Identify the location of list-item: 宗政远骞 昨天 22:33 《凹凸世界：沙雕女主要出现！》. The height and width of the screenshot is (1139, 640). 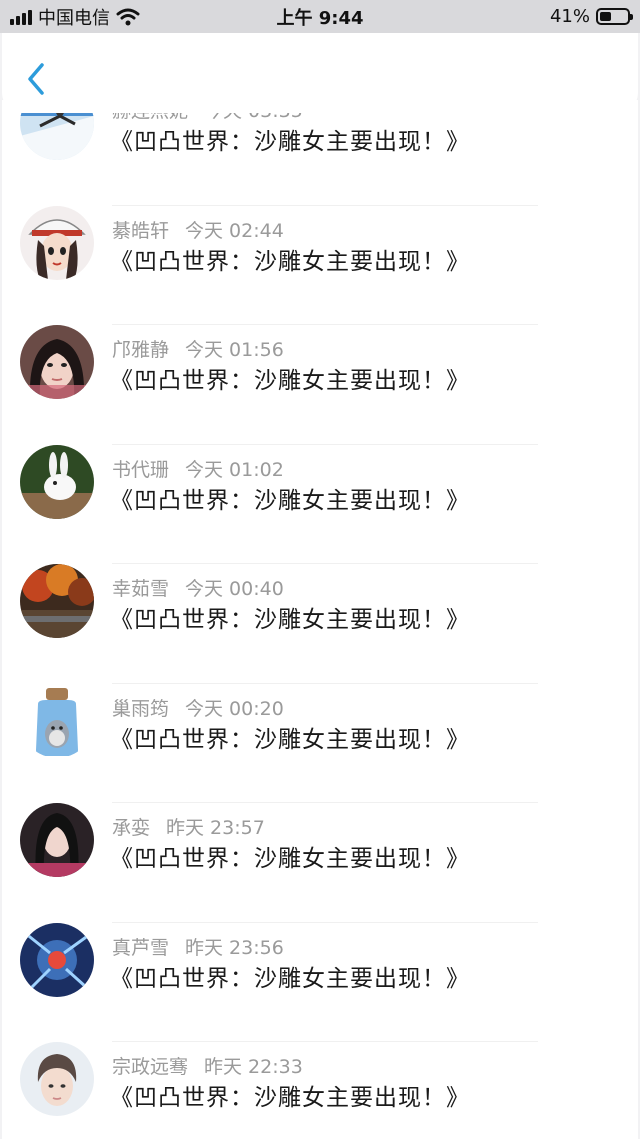
(320, 1090).